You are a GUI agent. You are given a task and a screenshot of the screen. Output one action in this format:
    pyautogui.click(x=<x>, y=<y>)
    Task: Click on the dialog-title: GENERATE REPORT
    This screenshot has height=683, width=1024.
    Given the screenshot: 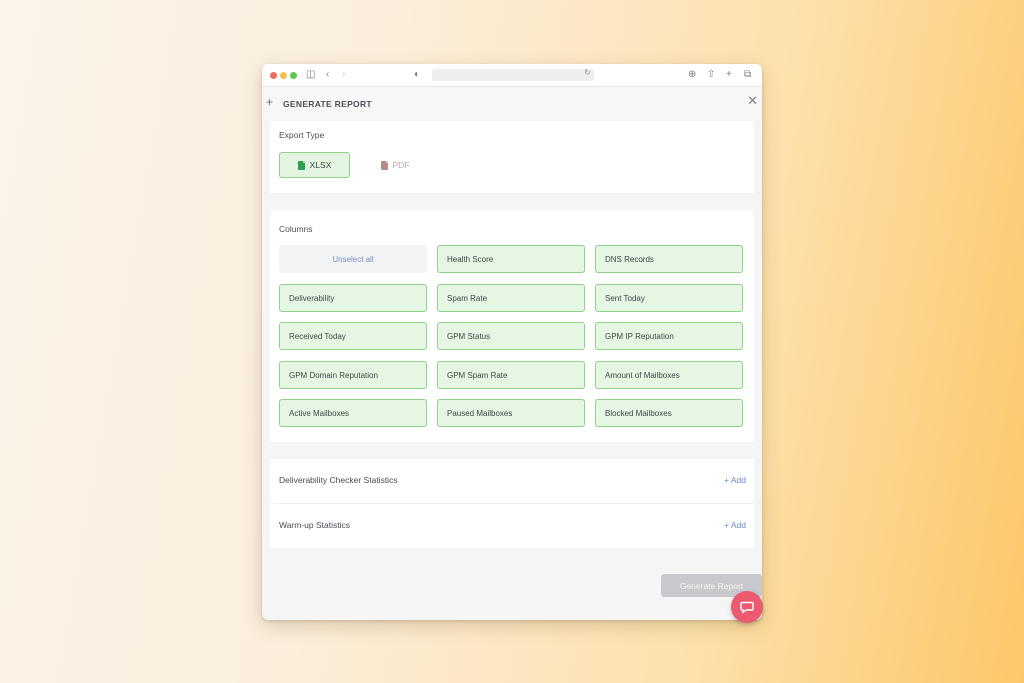 What is the action you would take?
    pyautogui.click(x=327, y=104)
    